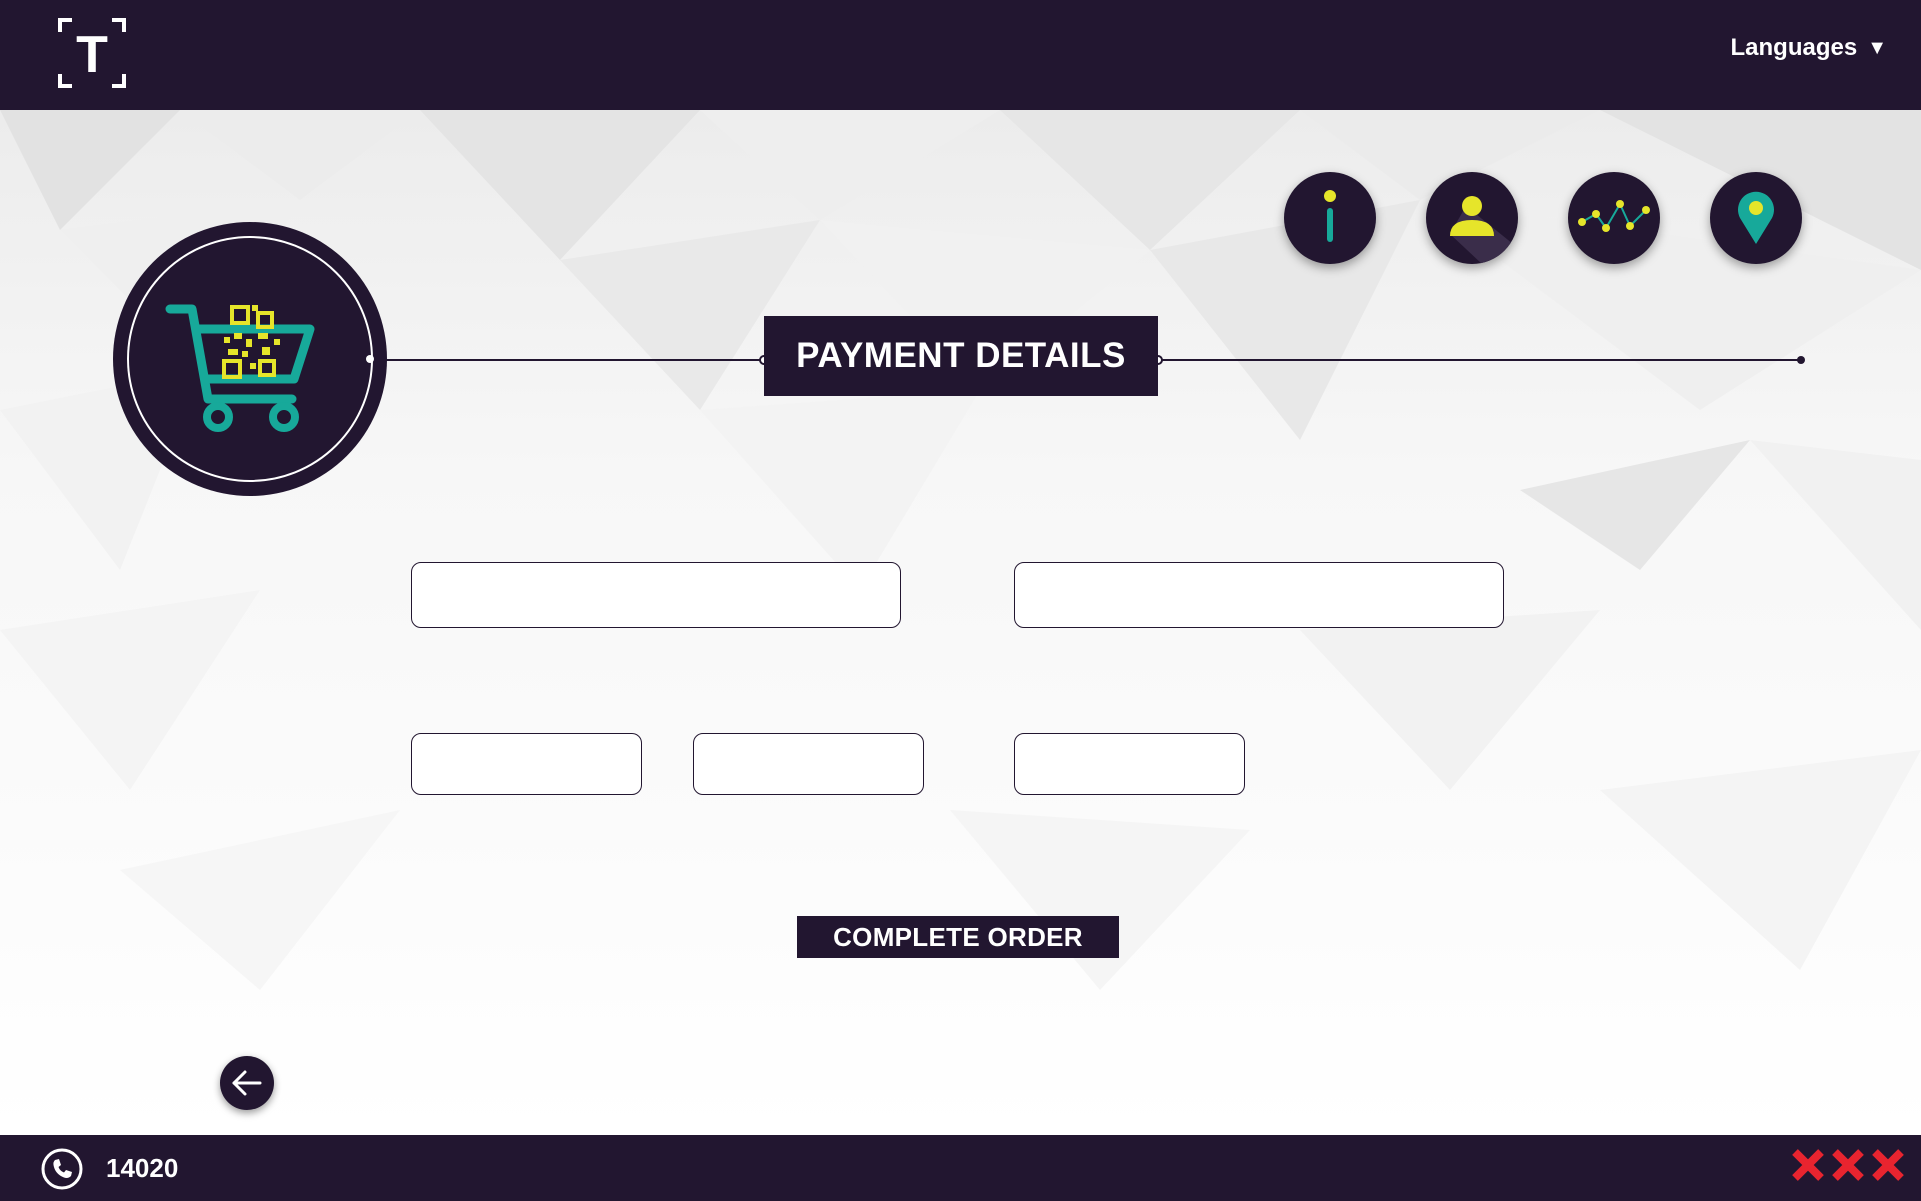 This screenshot has width=1921, height=1201. What do you see at coordinates (960, 55) in the screenshot?
I see `top-bar: T Languages ▼` at bounding box center [960, 55].